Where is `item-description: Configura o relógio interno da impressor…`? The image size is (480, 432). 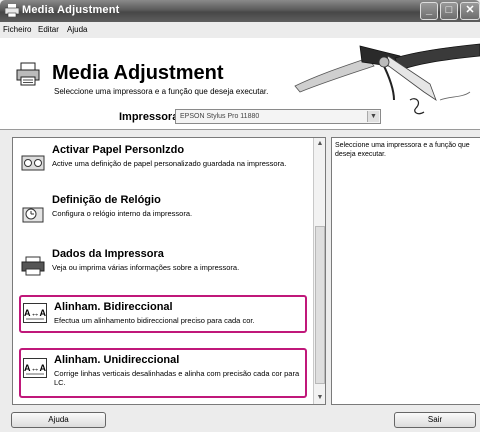 item-description: Configura o relógio interno da impressor… is located at coordinates (122, 213).